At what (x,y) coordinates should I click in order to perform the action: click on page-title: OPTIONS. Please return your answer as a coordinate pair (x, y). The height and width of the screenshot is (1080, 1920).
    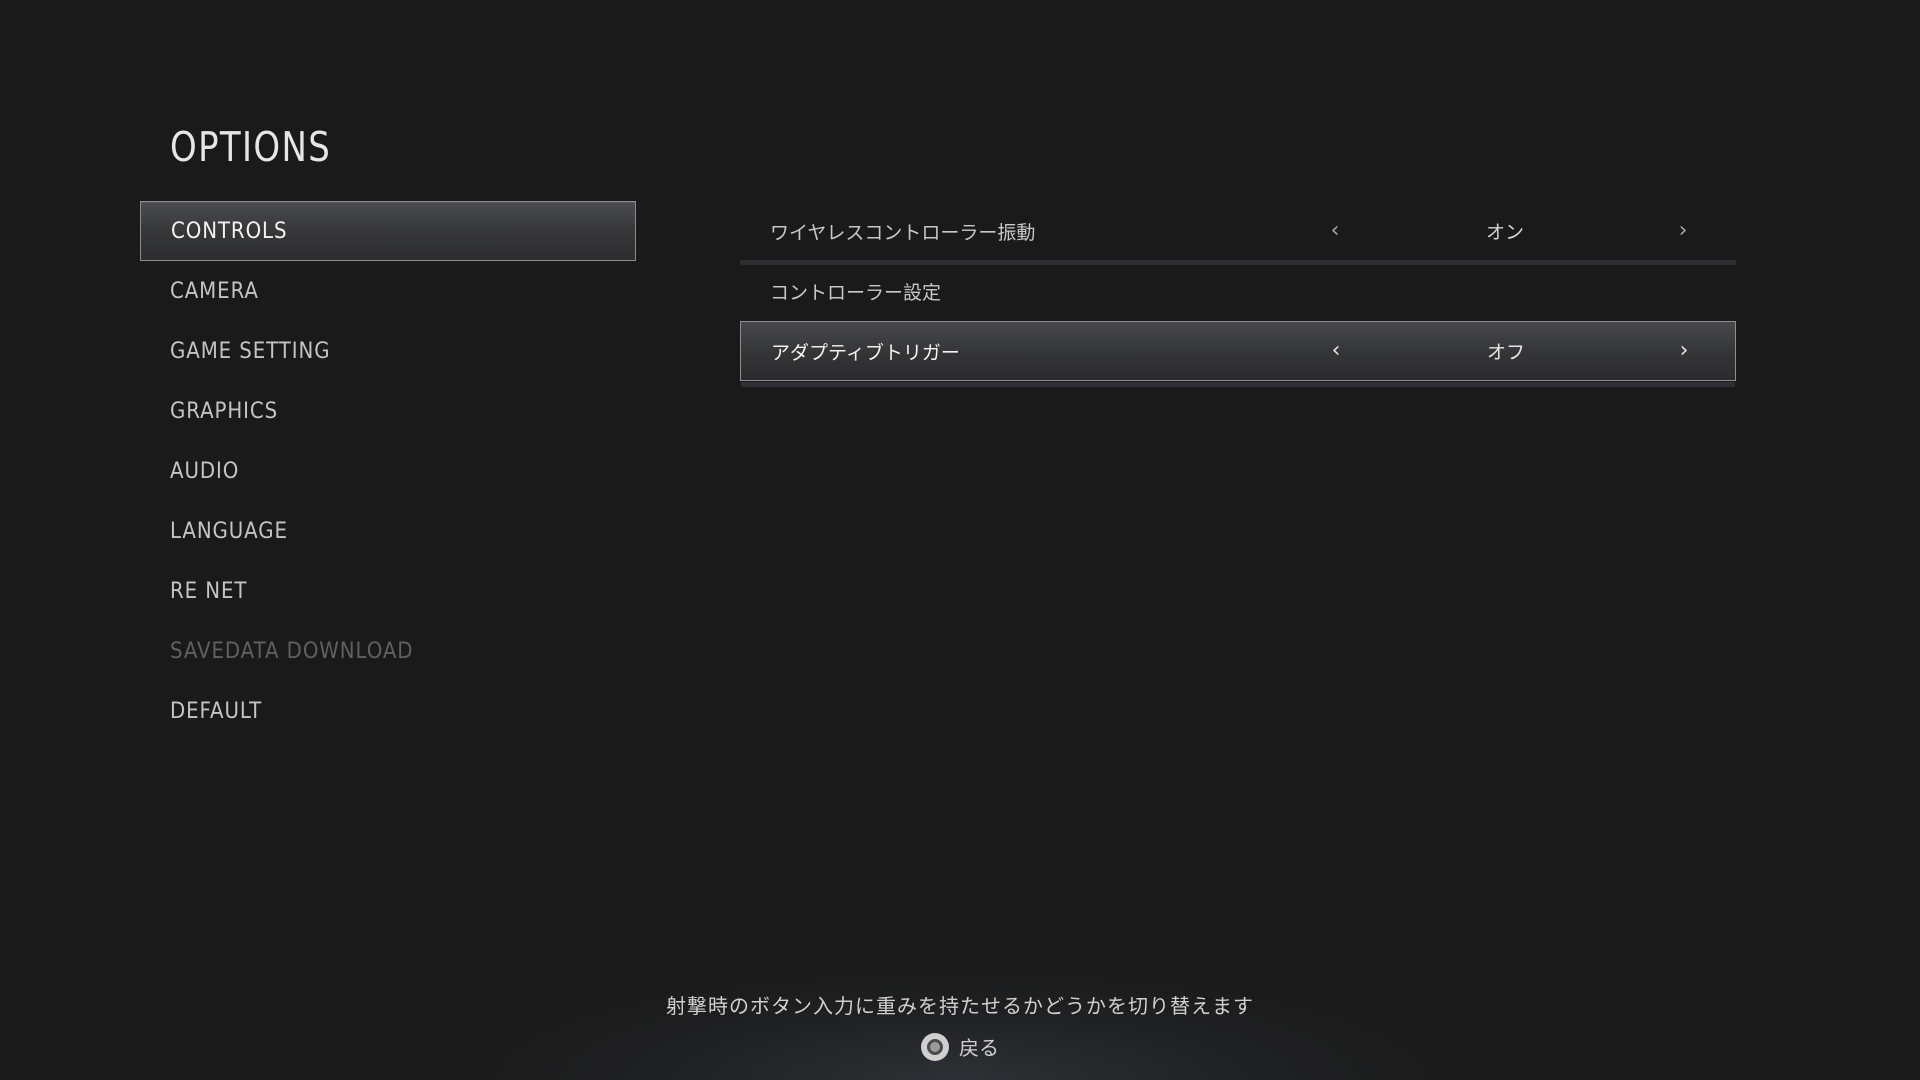
    Looking at the image, I should click on (251, 147).